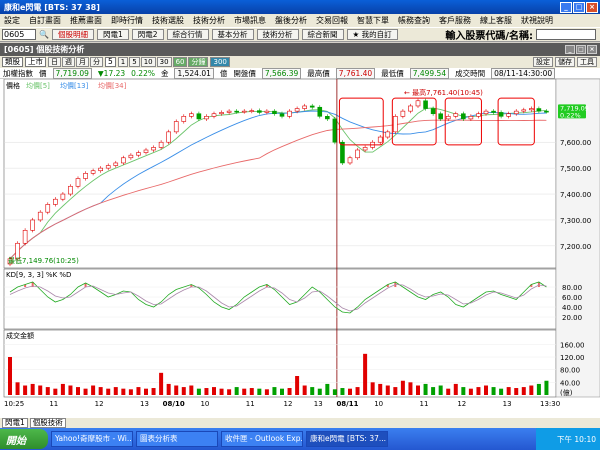 This screenshot has height=450, width=600. What do you see at coordinates (144, 404) in the screenshot?
I see `x-tick-label: 13` at bounding box center [144, 404].